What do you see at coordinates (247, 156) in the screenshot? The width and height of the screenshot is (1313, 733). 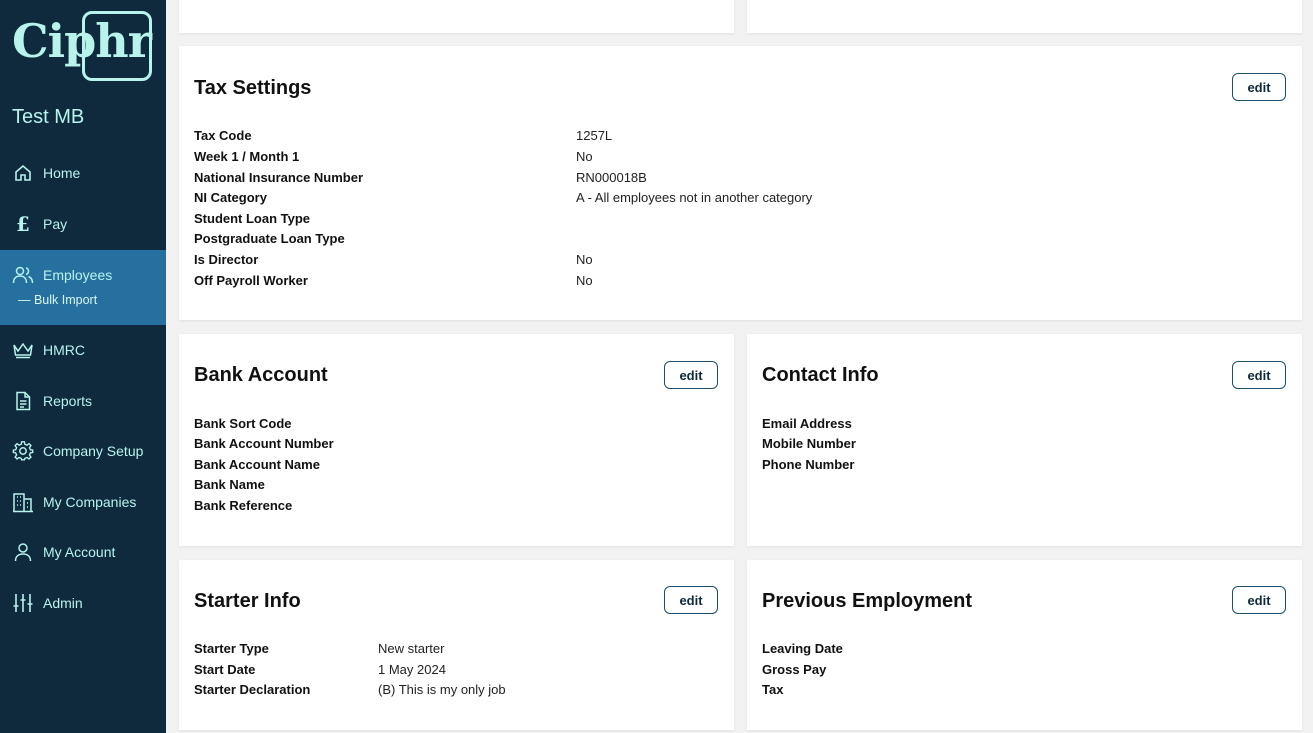 I see `field-label: Week 1 / Month 1` at bounding box center [247, 156].